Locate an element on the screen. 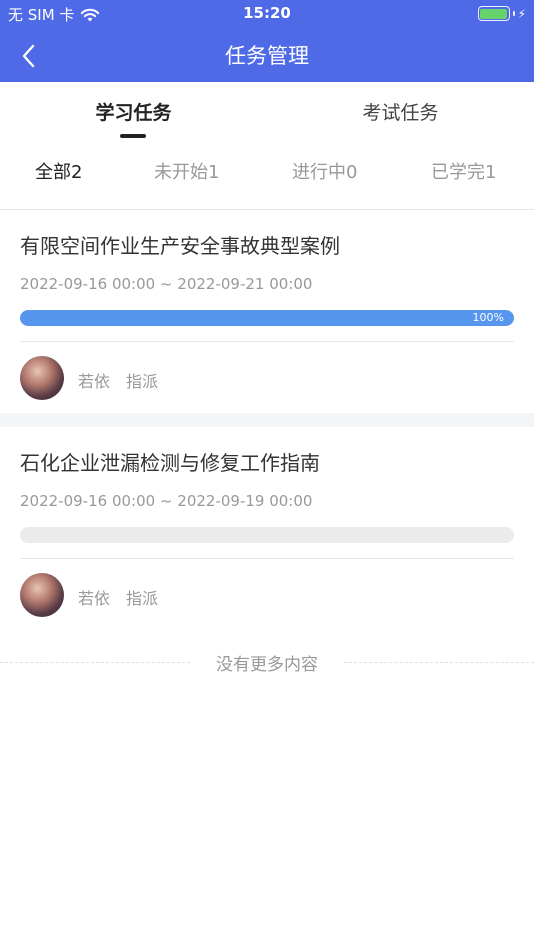 This screenshot has height=950, width=534. active-tab-indicator is located at coordinates (133, 136).